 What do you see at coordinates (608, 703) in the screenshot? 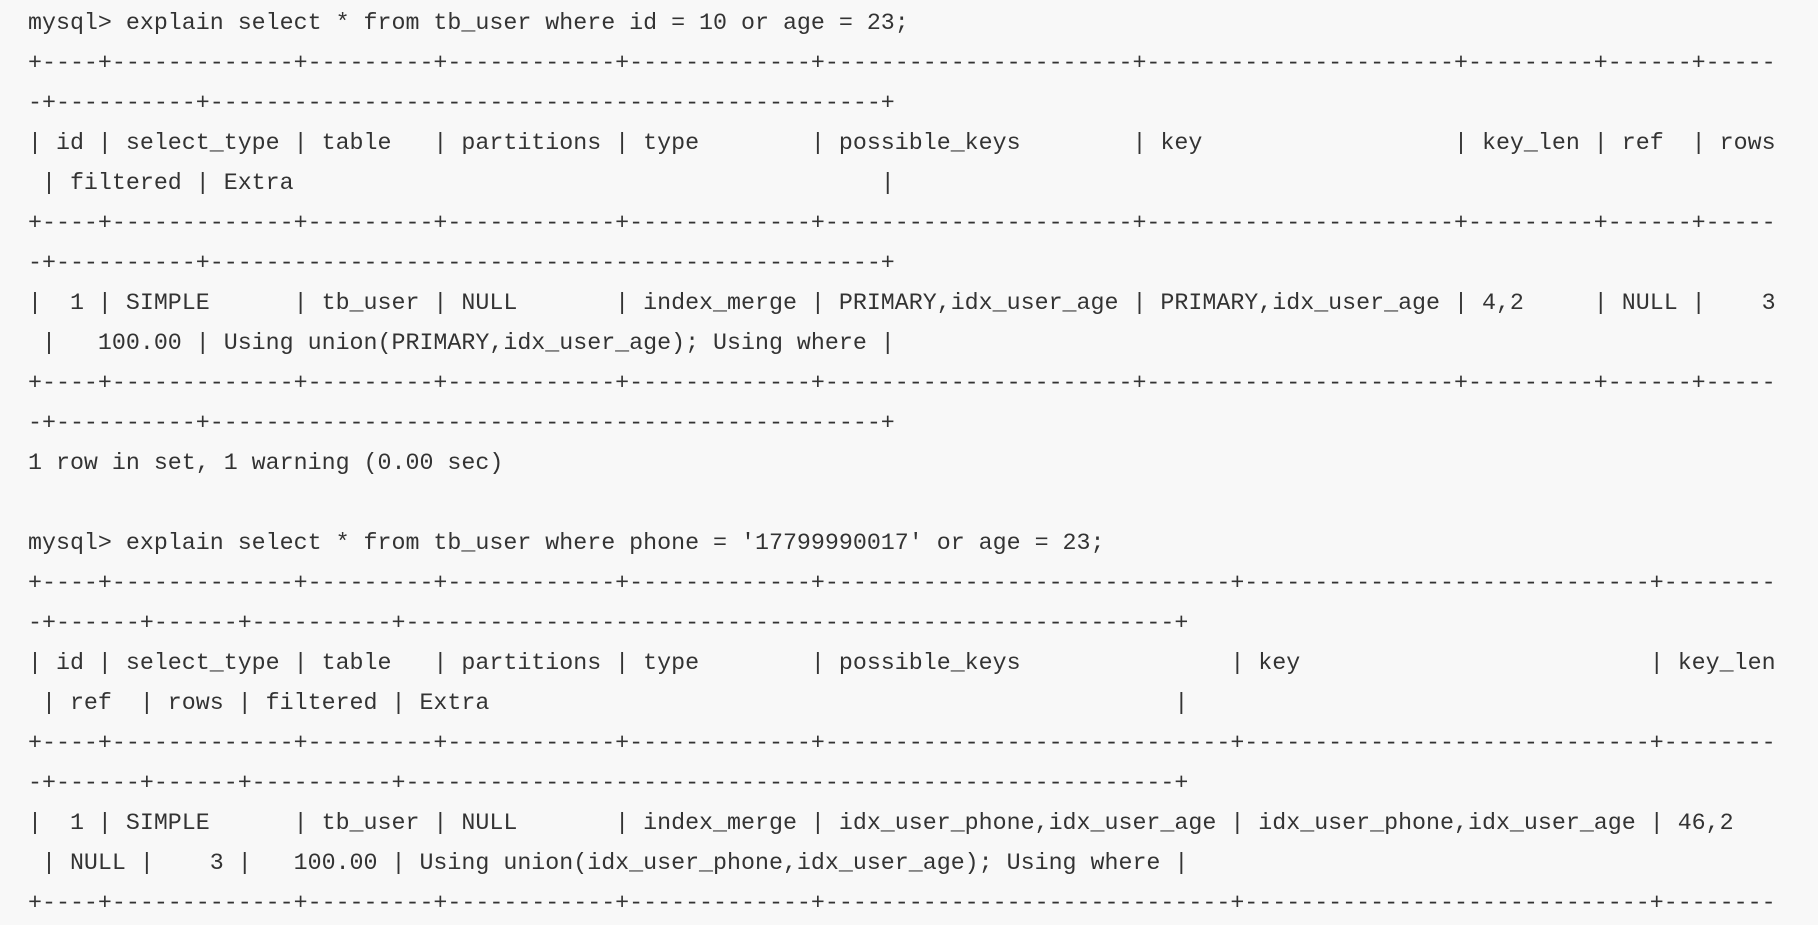
I see `table-header: | ref | rows | filtered | Extra |` at bounding box center [608, 703].